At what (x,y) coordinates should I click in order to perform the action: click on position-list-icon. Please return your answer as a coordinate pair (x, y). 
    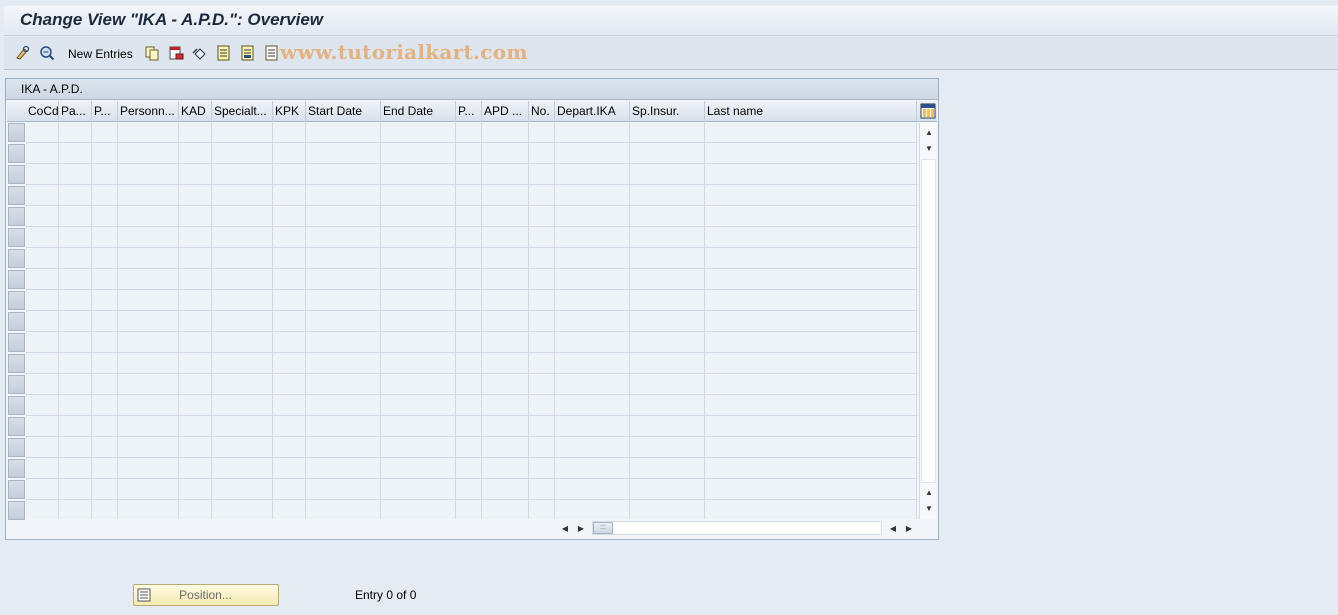
    Looking at the image, I should click on (144, 595).